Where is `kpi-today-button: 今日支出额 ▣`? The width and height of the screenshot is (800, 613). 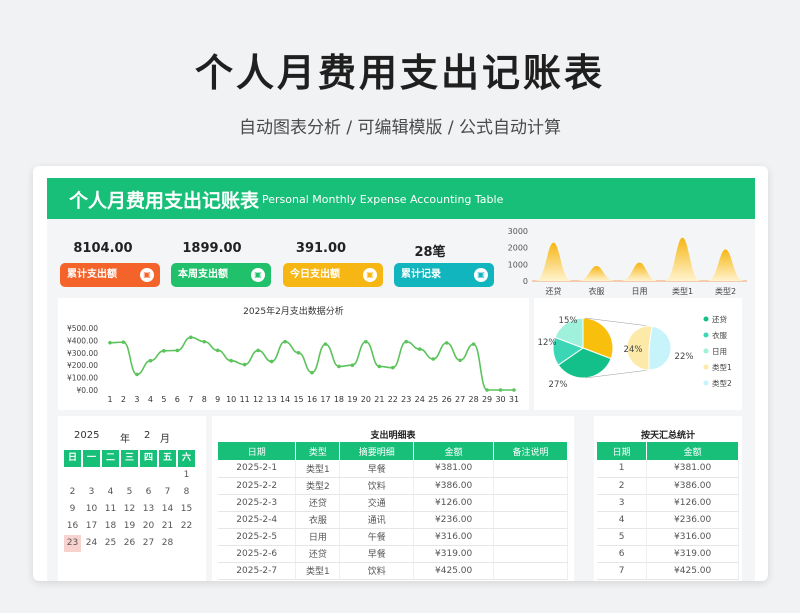
kpi-today-button: 今日支出额 ▣ is located at coordinates (333, 275).